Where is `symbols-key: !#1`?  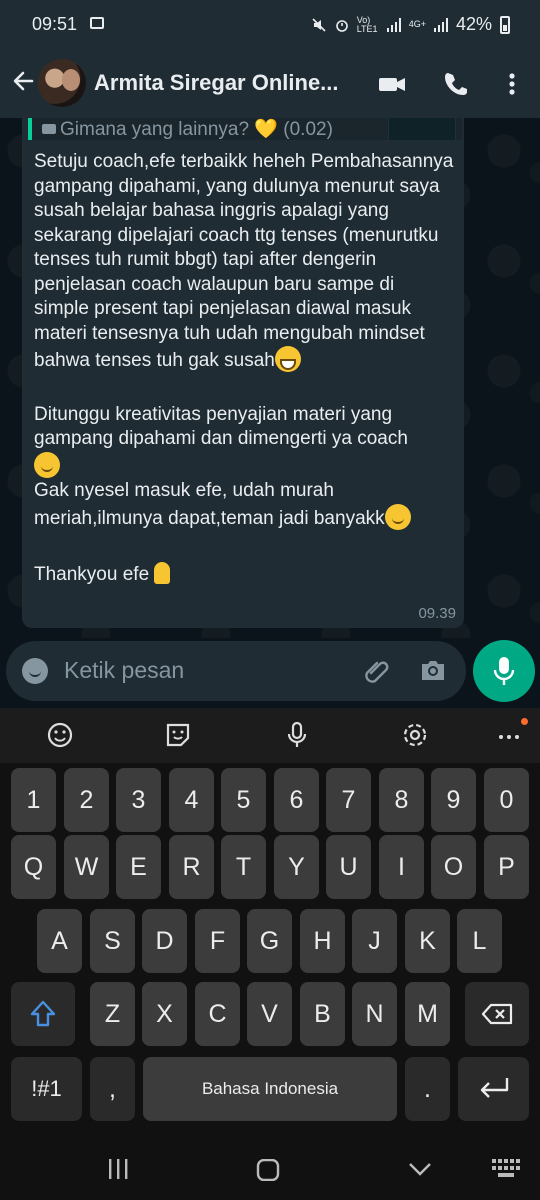
symbols-key: !#1 is located at coordinates (46, 1089).